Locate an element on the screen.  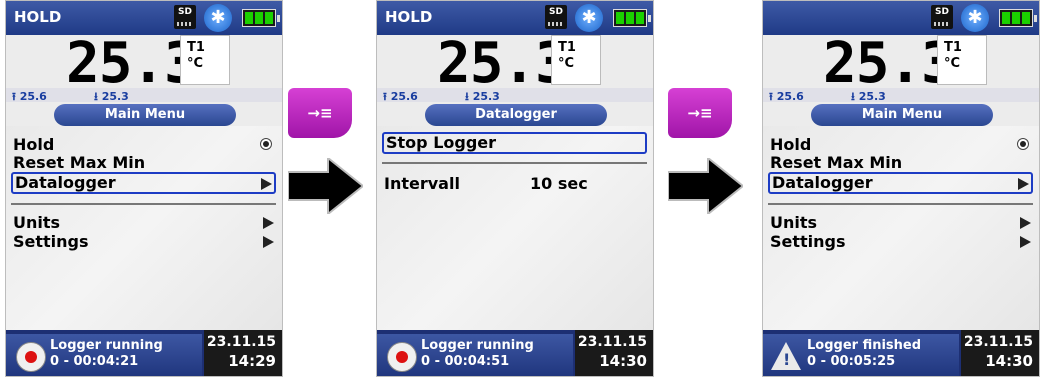
menu-title: Datalogger is located at coordinates (516, 115).